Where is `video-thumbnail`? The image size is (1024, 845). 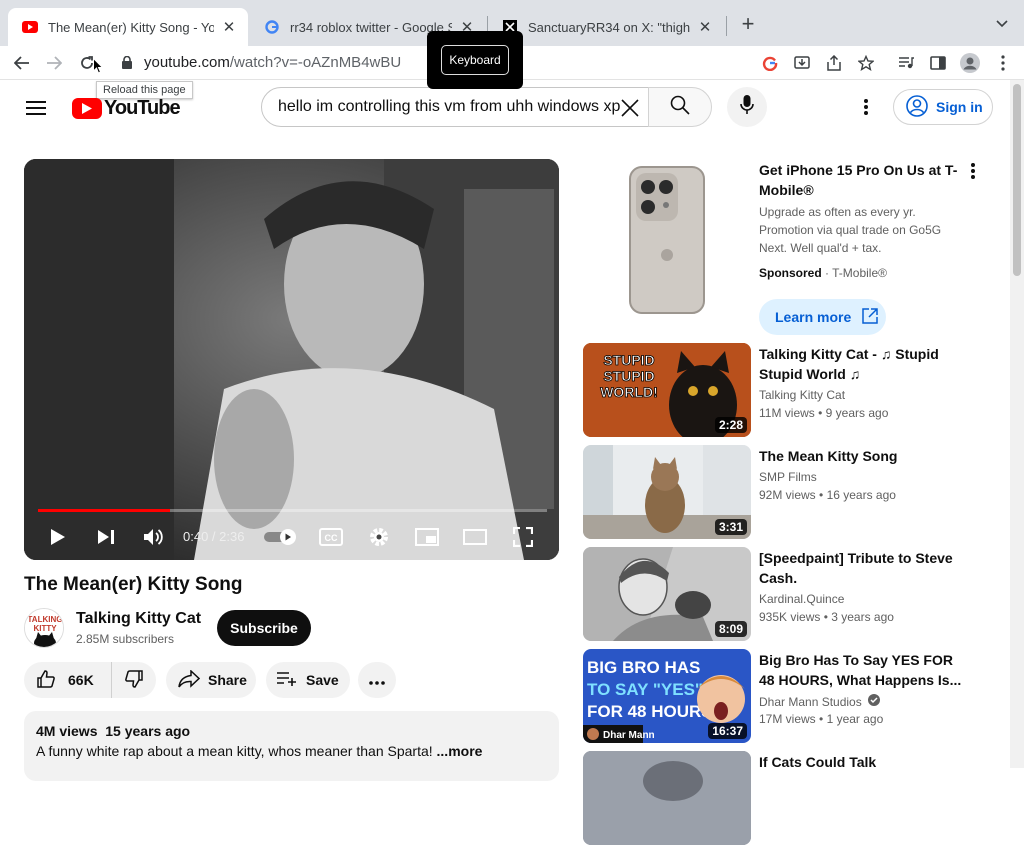 video-thumbnail is located at coordinates (667, 798).